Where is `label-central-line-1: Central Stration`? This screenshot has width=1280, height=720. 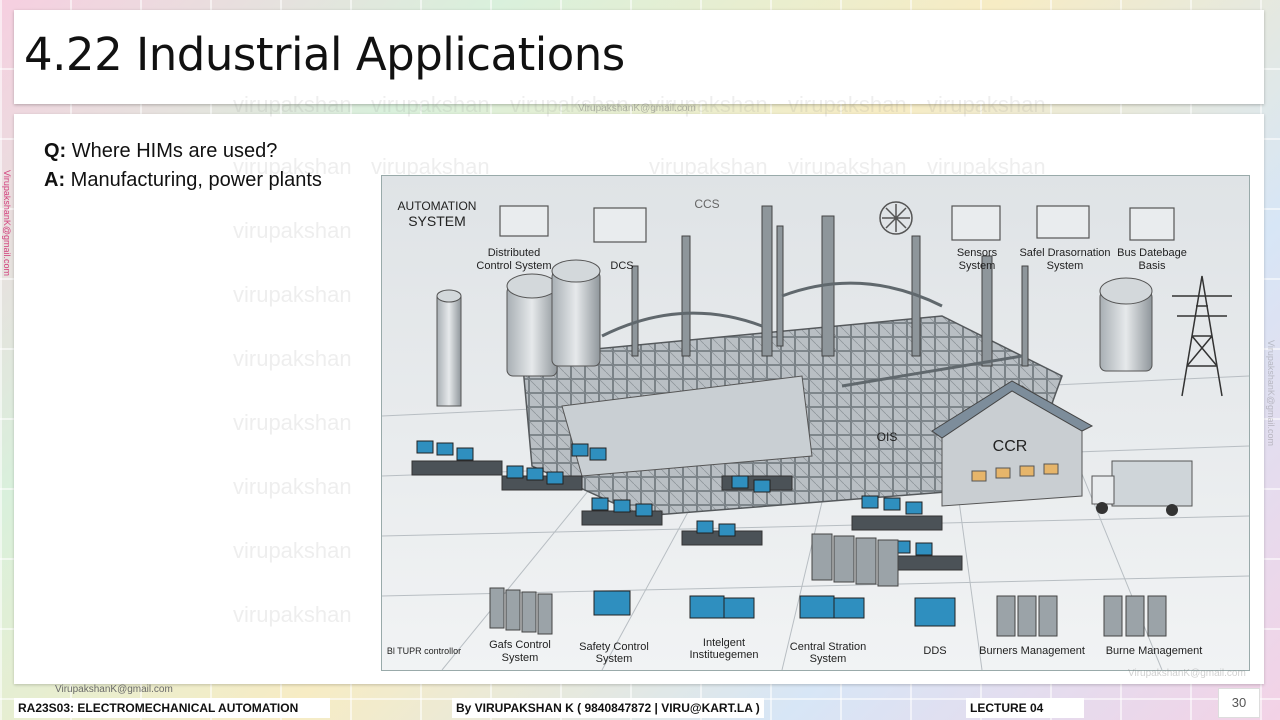 label-central-line-1: Central Stration is located at coordinates (828, 647).